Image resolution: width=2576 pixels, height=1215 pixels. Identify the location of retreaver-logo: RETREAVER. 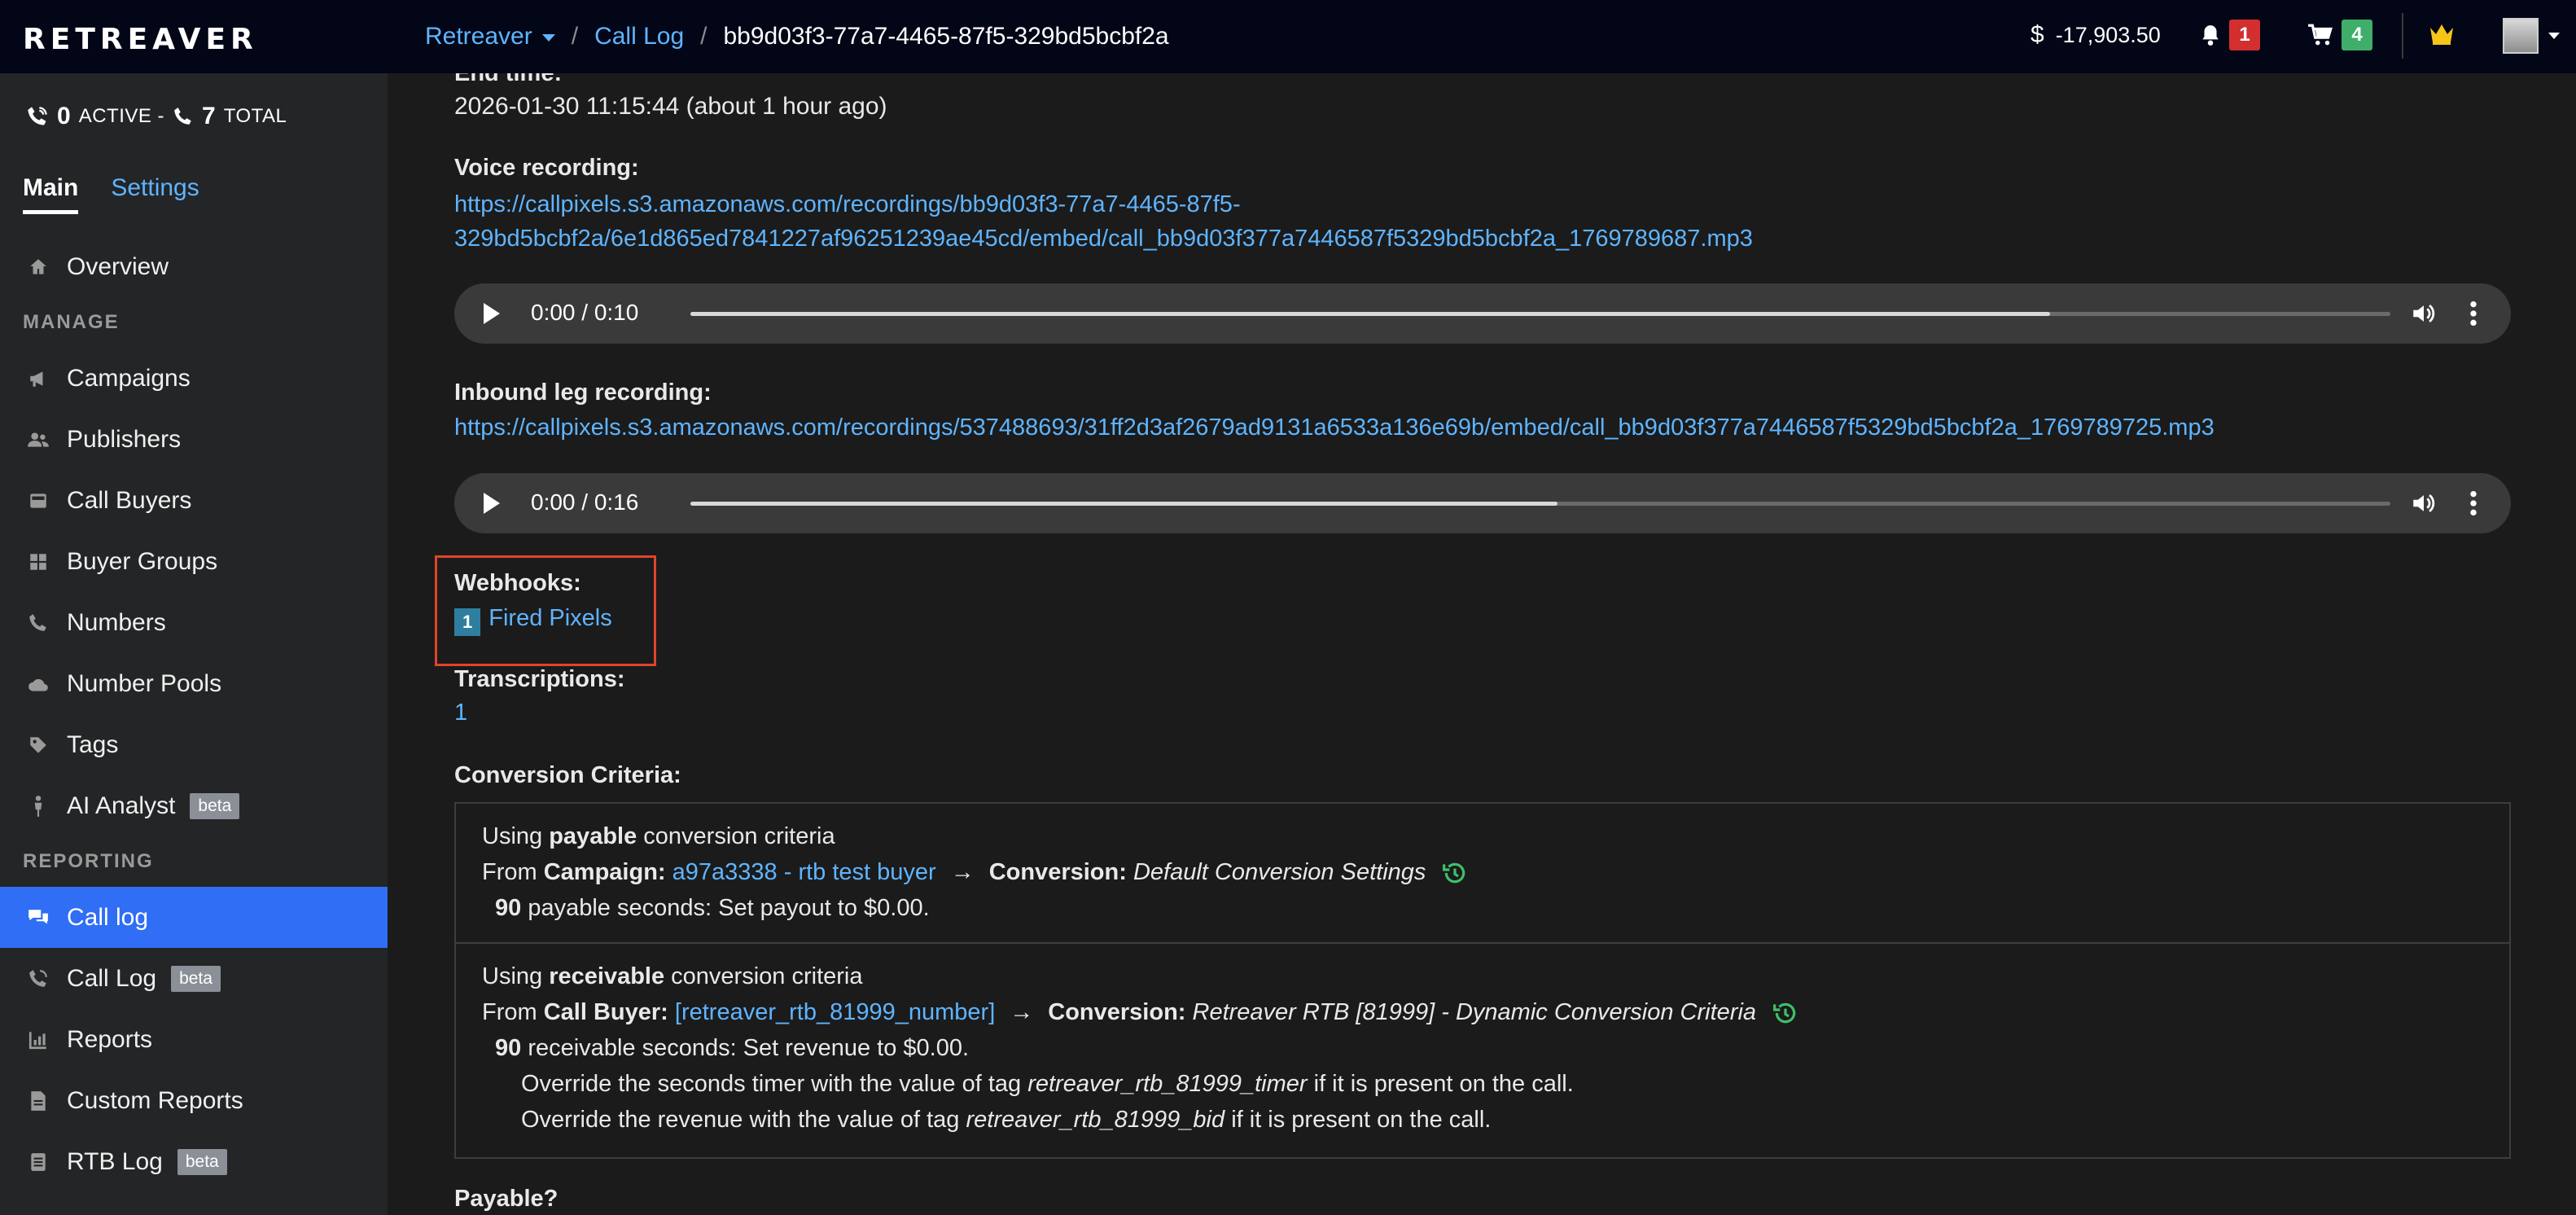
(140, 40).